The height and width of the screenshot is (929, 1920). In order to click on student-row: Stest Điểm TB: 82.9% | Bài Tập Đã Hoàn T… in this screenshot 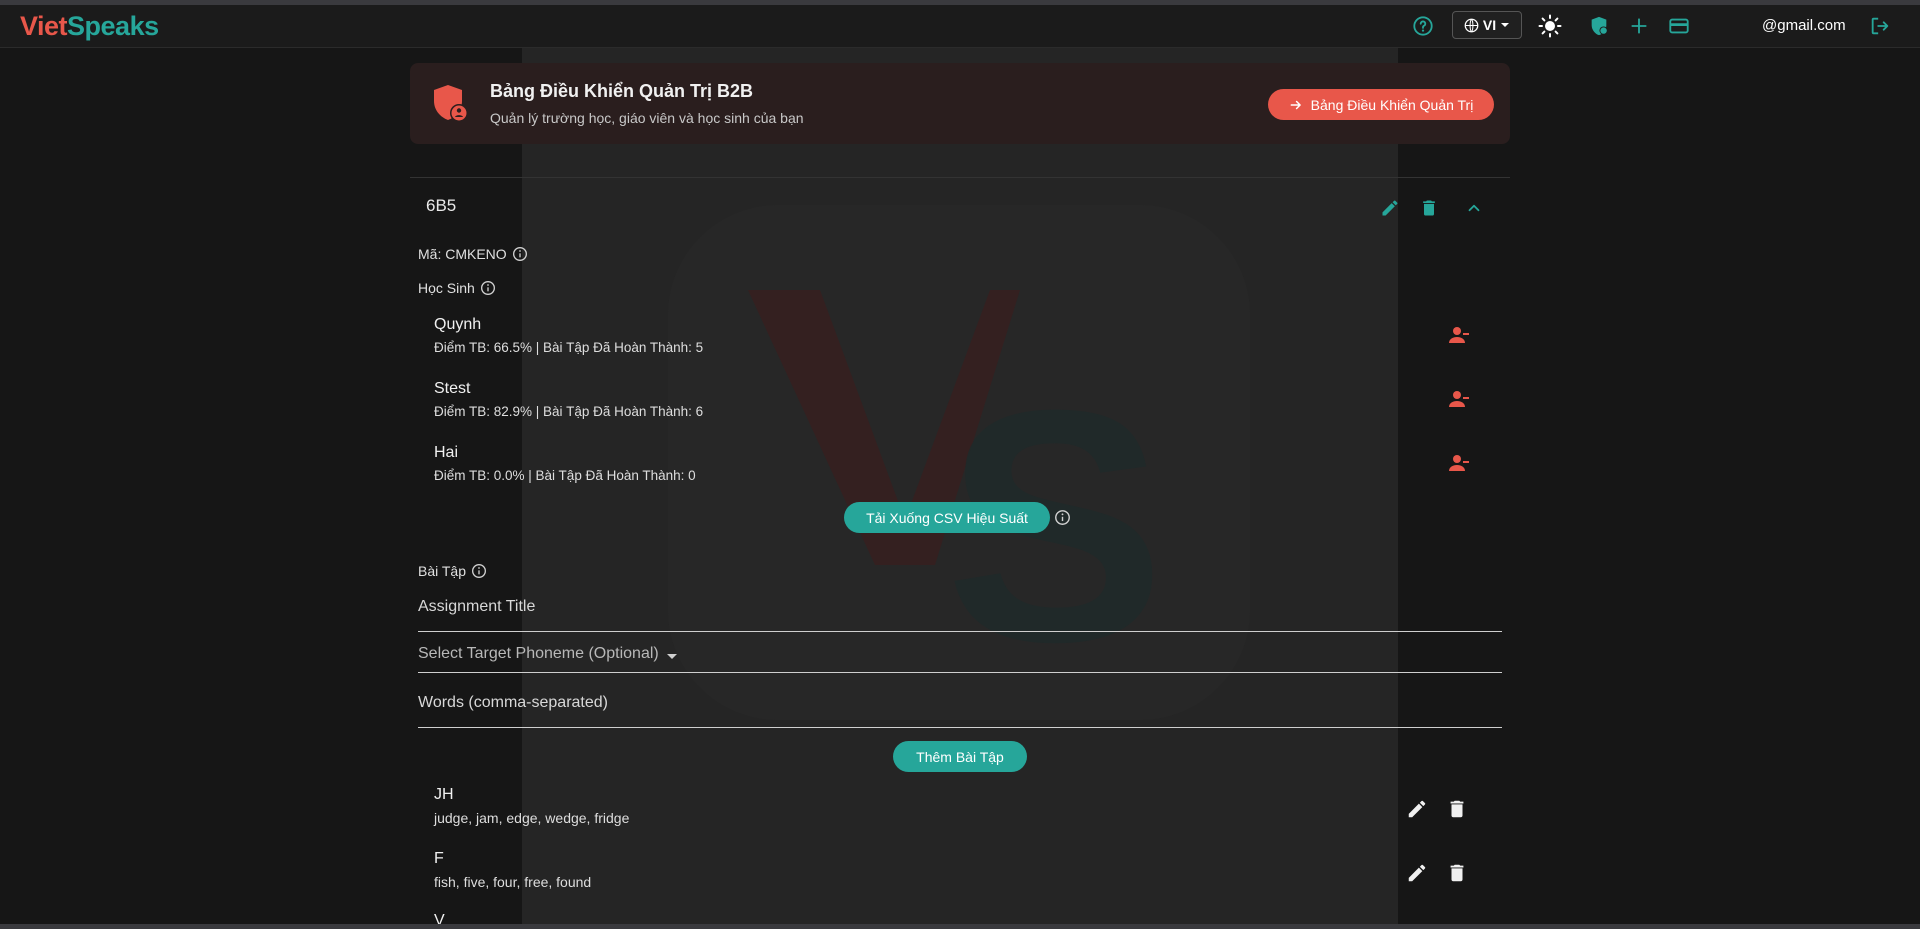, I will do `click(964, 409)`.